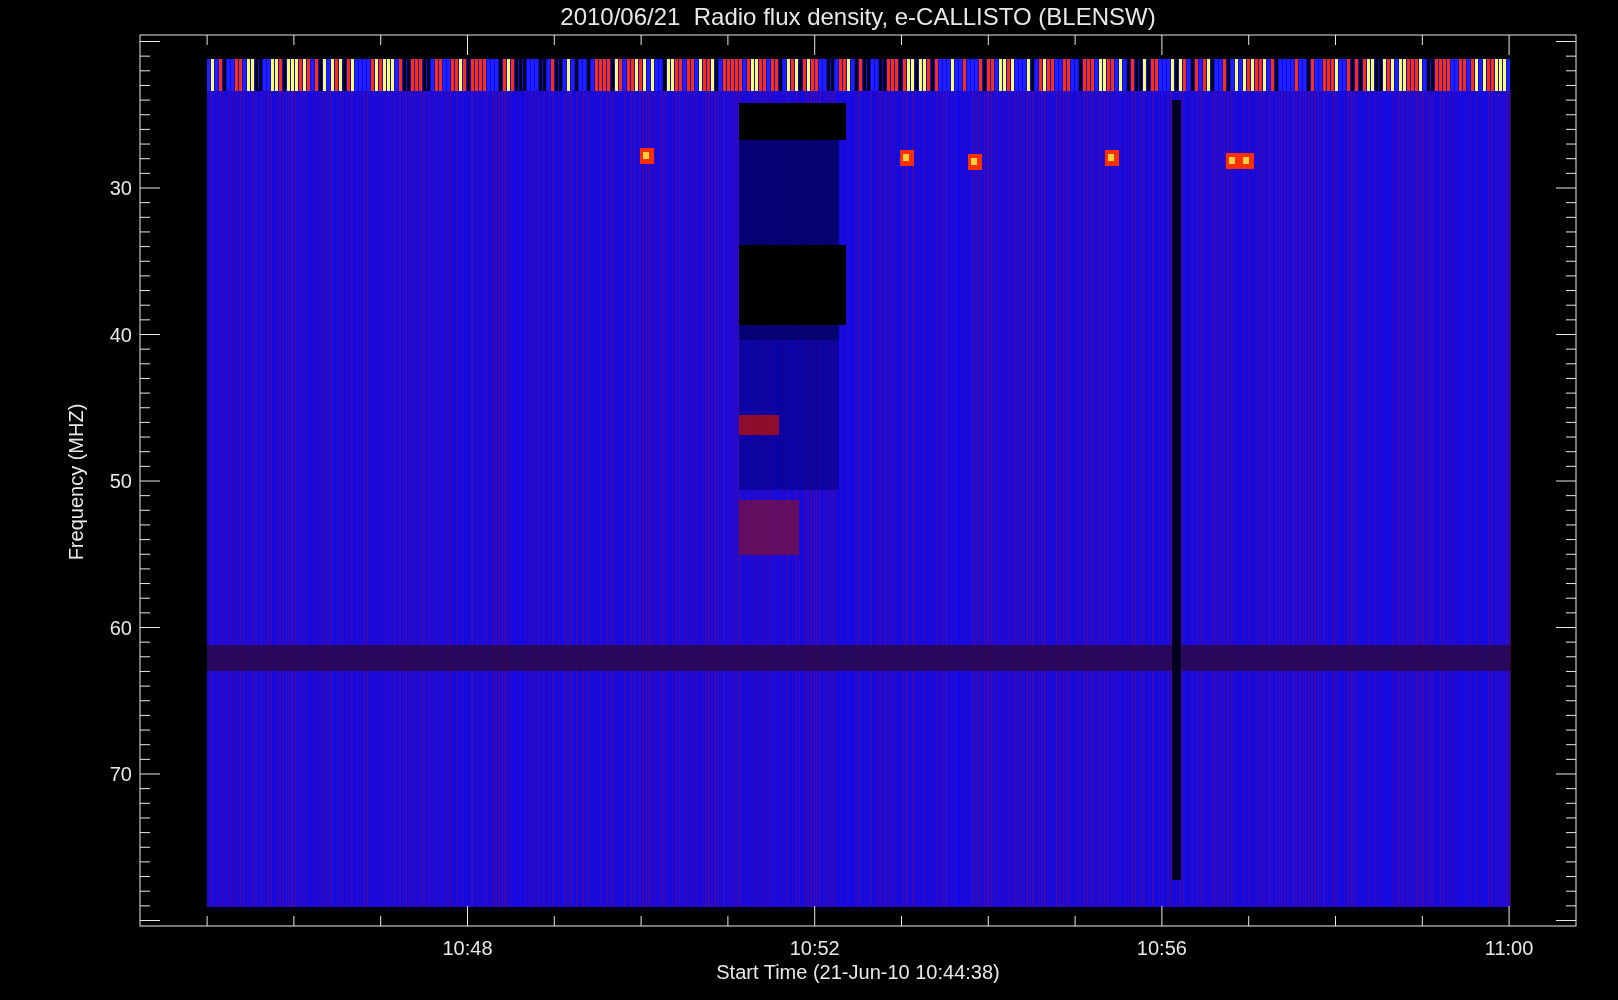 The image size is (1618, 1000). Describe the element at coordinates (467, 948) in the screenshot. I see `x-tick-label: 10:48` at that location.